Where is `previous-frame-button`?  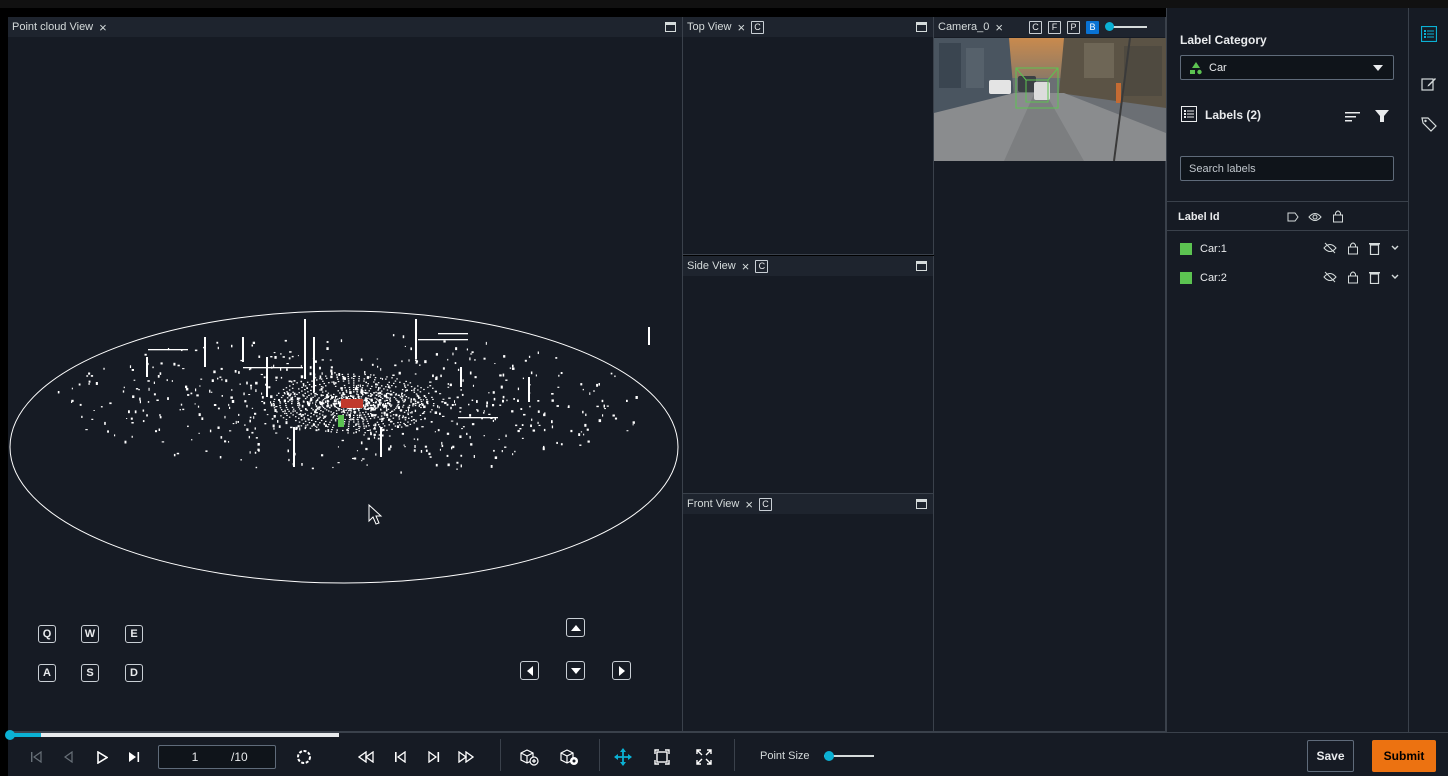 previous-frame-button is located at coordinates (68, 757).